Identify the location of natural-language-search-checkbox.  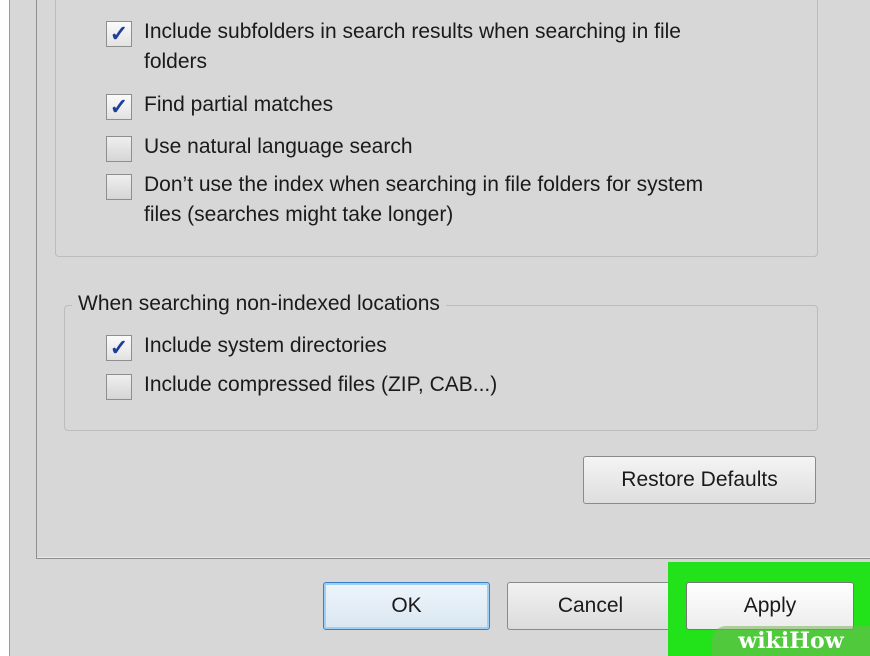
(119, 149).